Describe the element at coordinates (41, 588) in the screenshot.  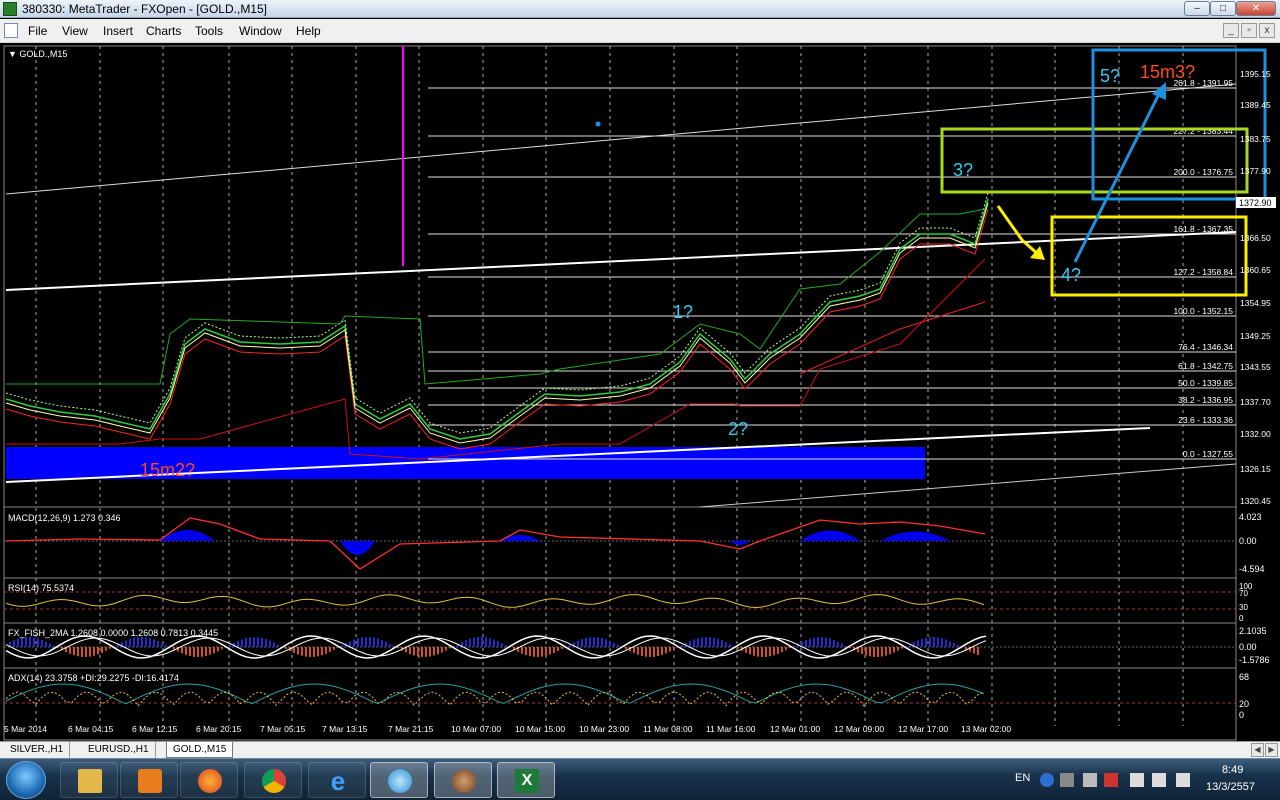
I see `rsi-label: RSI(14) 75.5374` at that location.